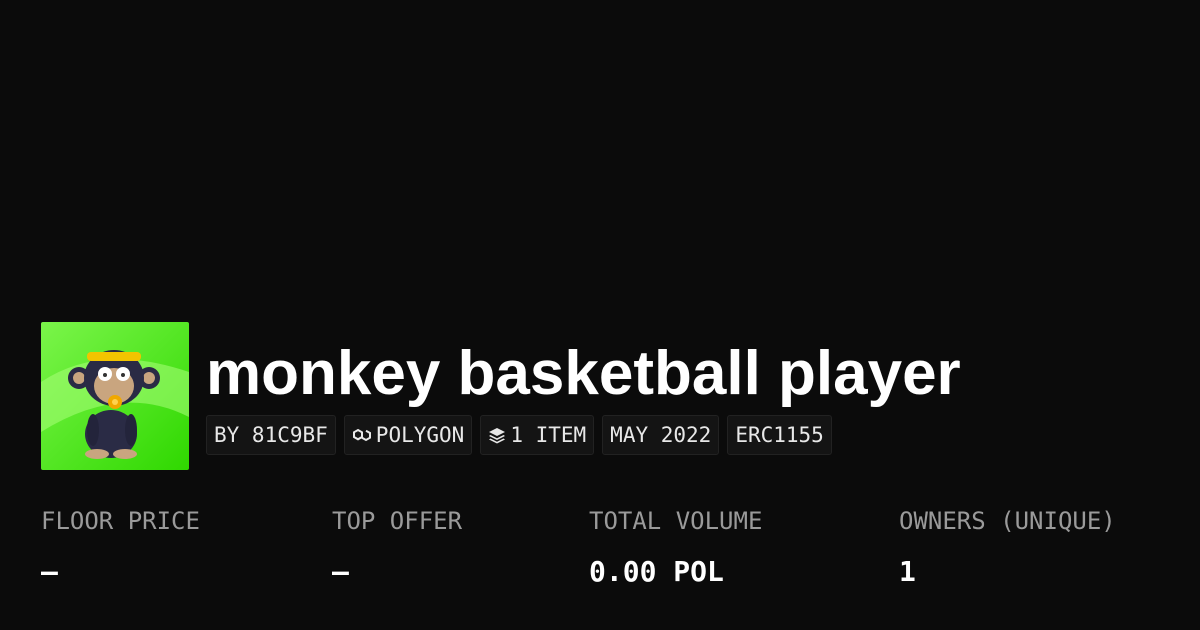  Describe the element at coordinates (362, 435) in the screenshot. I see `polygon-chain-icon` at that location.